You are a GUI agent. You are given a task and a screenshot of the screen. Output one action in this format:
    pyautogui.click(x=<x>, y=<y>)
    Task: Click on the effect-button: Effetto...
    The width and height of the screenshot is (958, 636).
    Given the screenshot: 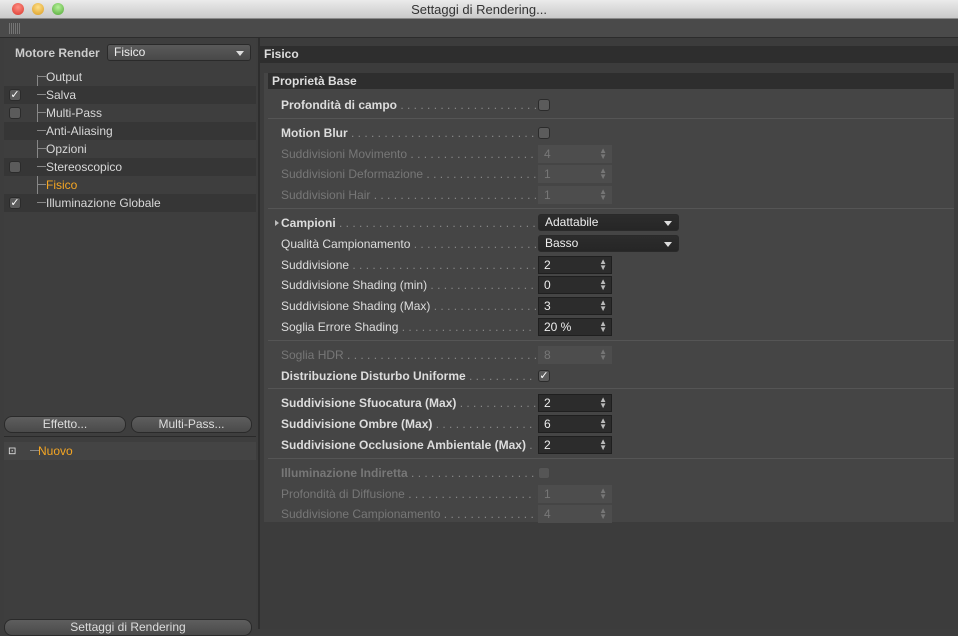 What is the action you would take?
    pyautogui.click(x=65, y=424)
    